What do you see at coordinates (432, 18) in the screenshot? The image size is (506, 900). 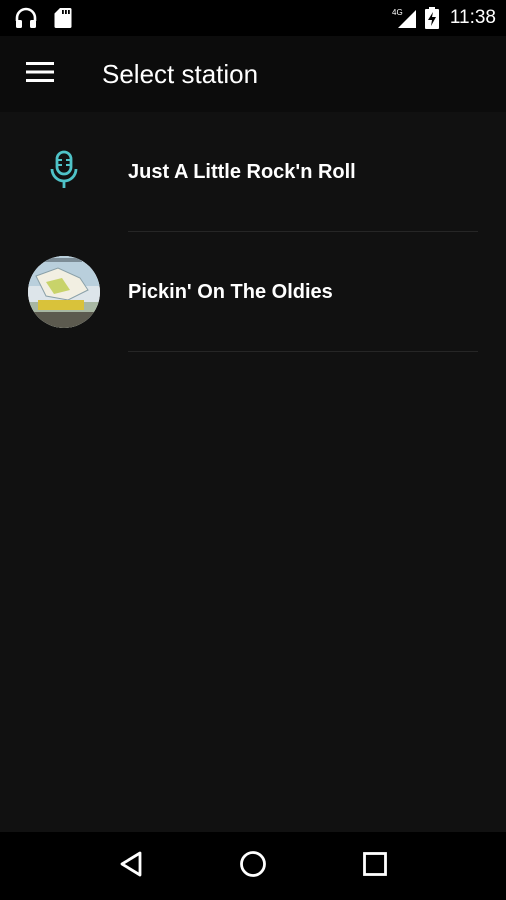 I see `battery-charging-icon` at bounding box center [432, 18].